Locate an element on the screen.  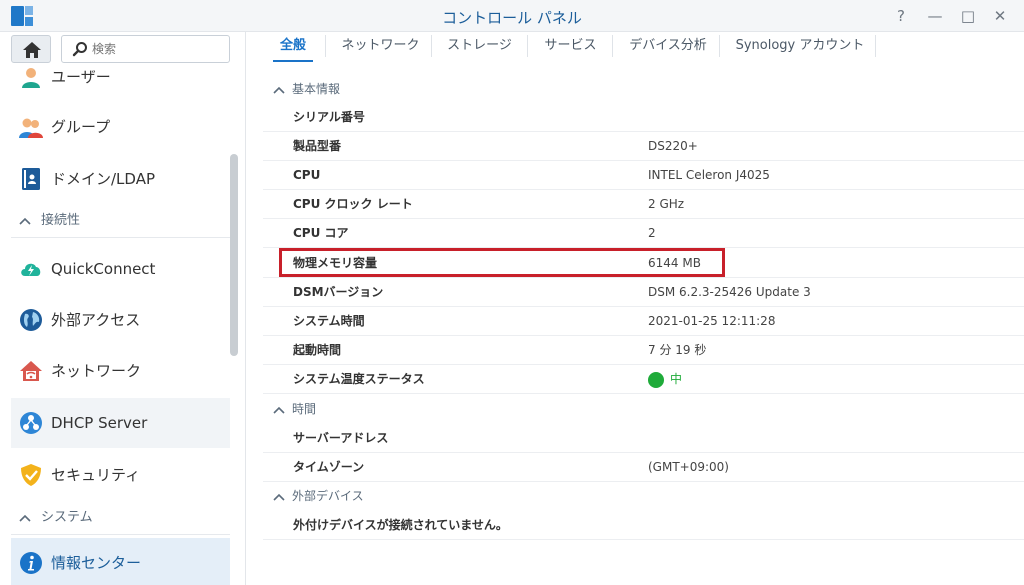
sidebar-item-network: ネットワーク is located at coordinates (120, 371).